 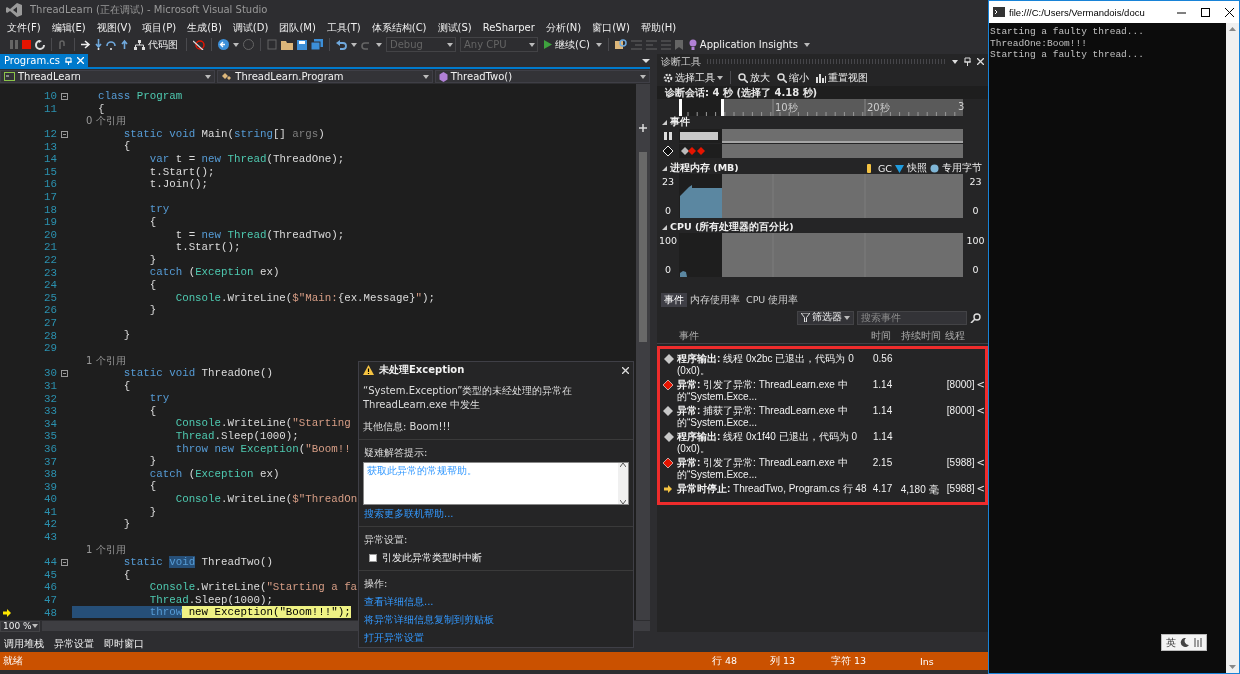 What do you see at coordinates (1229, 12) in the screenshot?
I see `close-icon` at bounding box center [1229, 12].